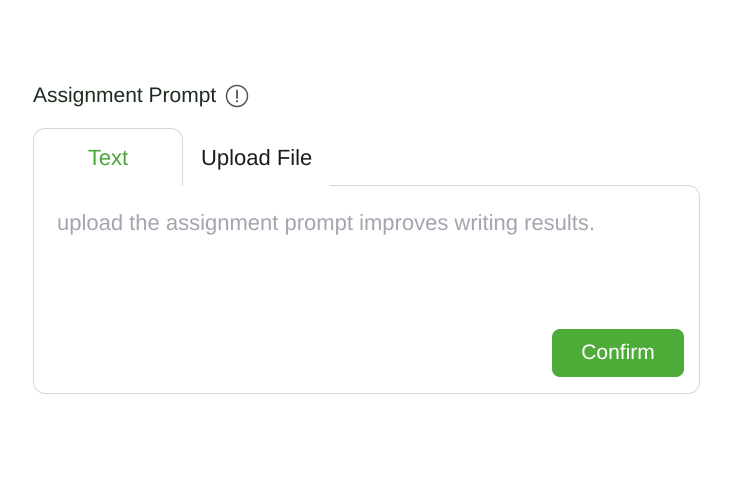 This screenshot has width=732, height=492. I want to click on exclamation-icon, so click(237, 96).